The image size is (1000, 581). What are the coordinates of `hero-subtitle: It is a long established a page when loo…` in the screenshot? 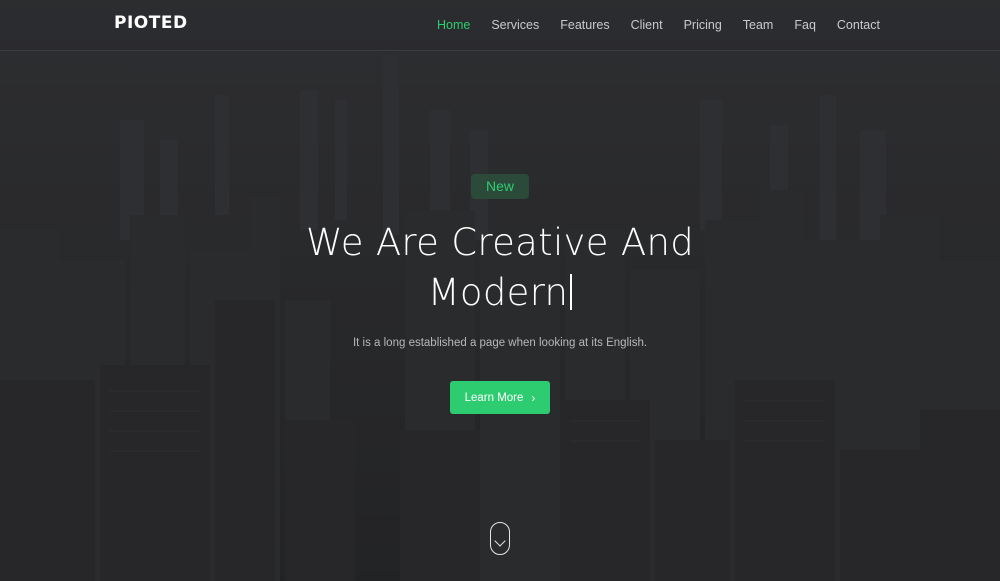 It's located at (500, 343).